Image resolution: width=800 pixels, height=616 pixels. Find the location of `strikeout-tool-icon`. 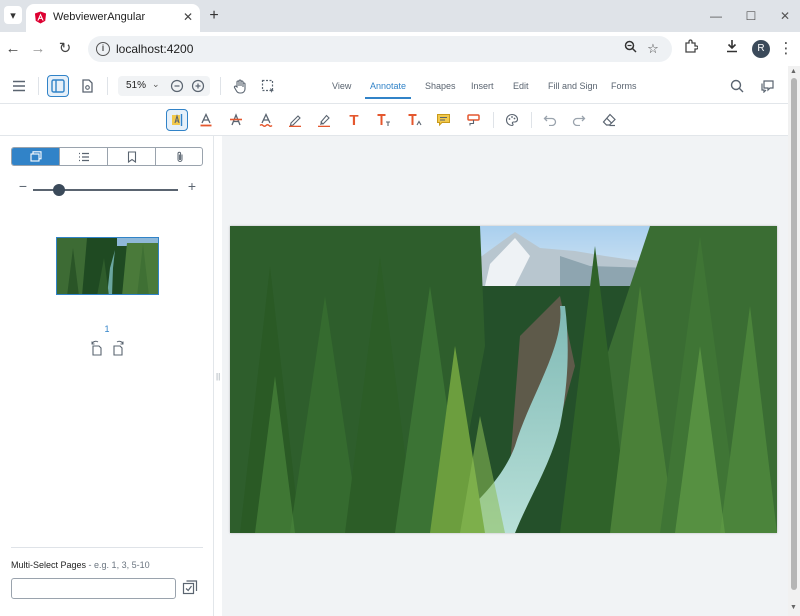

strikeout-tool-icon is located at coordinates (236, 120).